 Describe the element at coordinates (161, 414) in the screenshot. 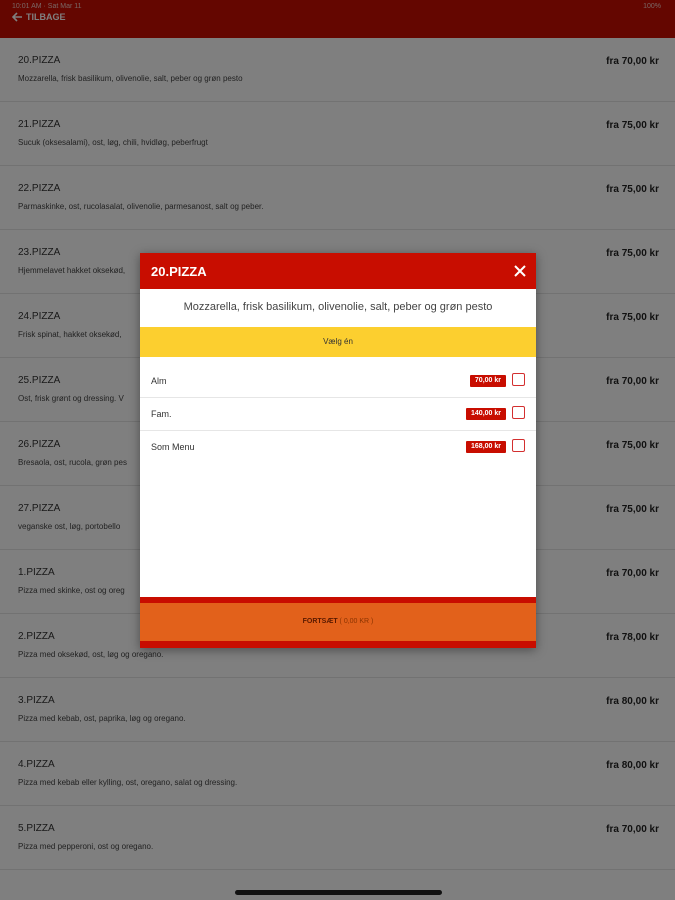

I see `option-label: Fam.` at that location.